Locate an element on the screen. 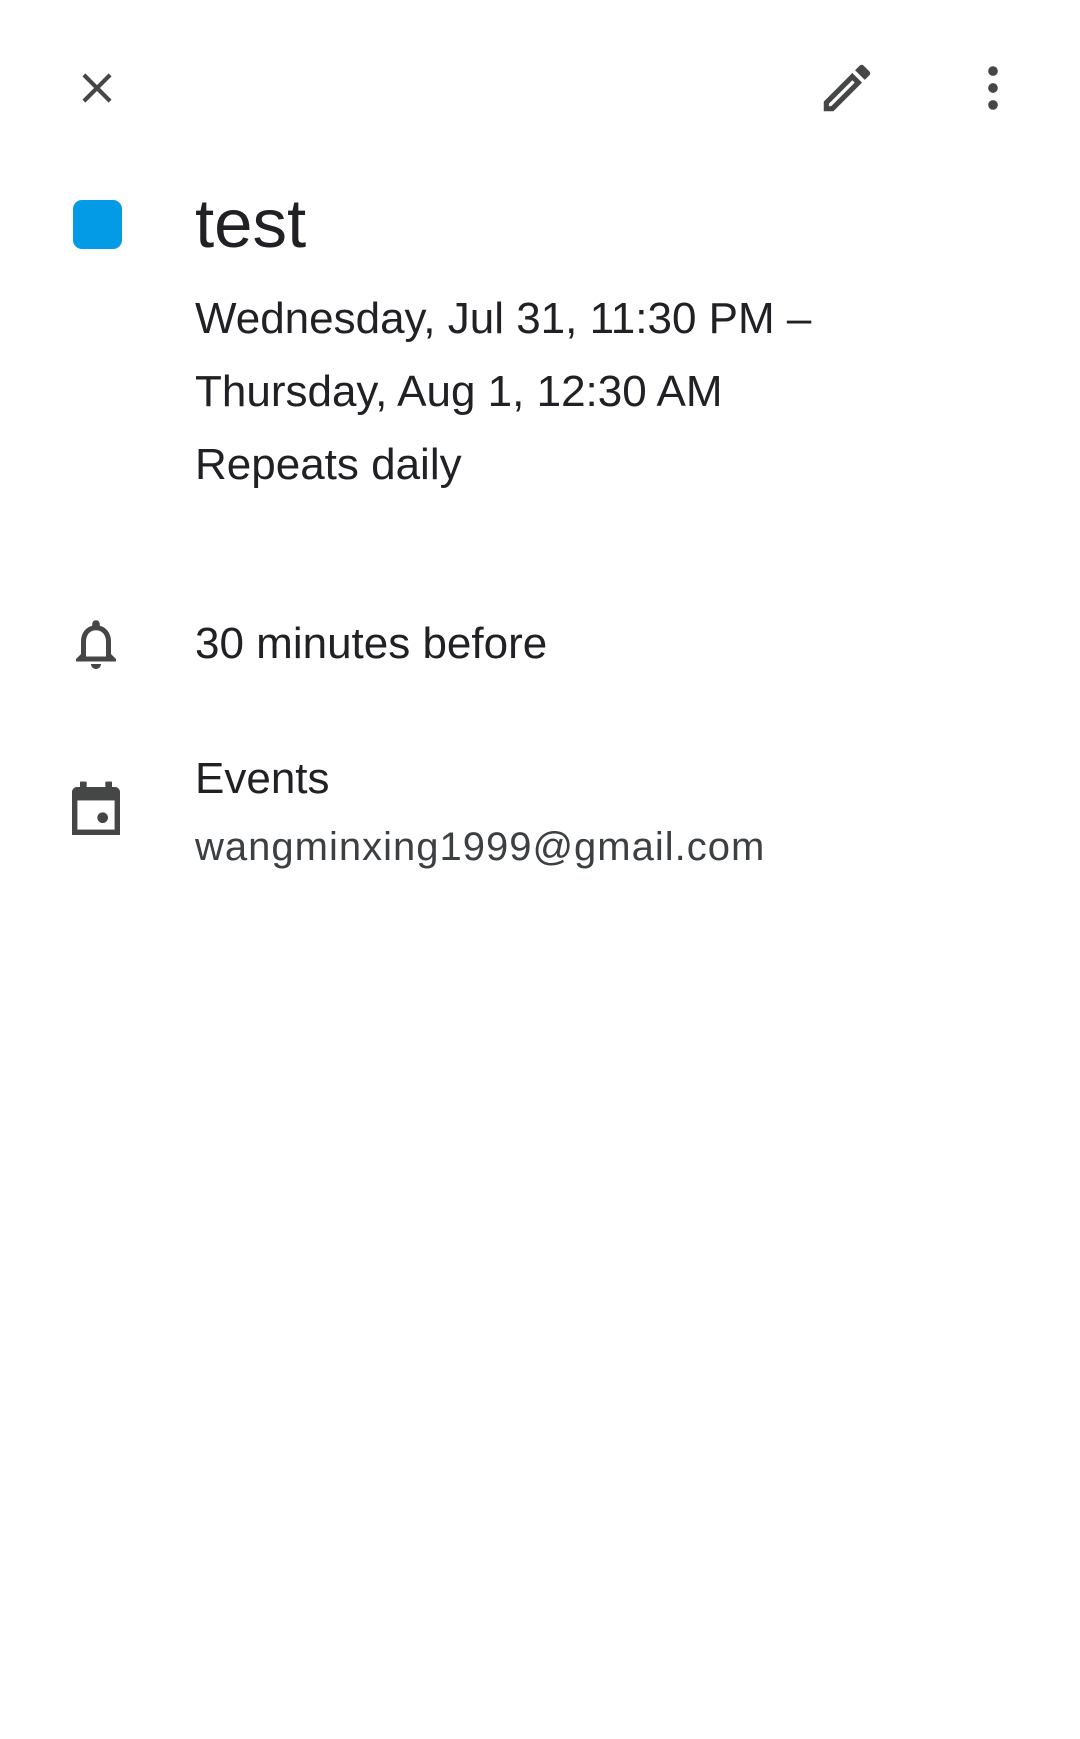 Image resolution: width=1080 pixels, height=1739 pixels. bell-icon is located at coordinates (96, 644).